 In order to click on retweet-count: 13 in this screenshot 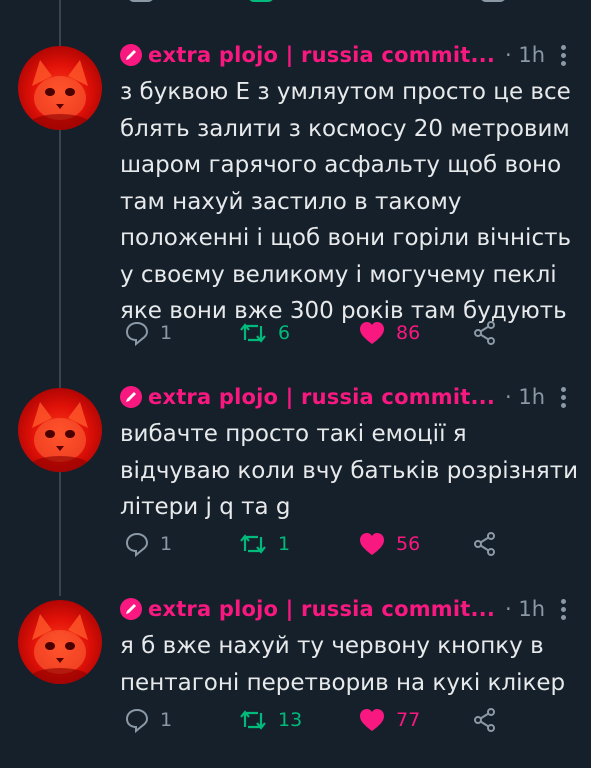, I will do `click(290, 720)`.